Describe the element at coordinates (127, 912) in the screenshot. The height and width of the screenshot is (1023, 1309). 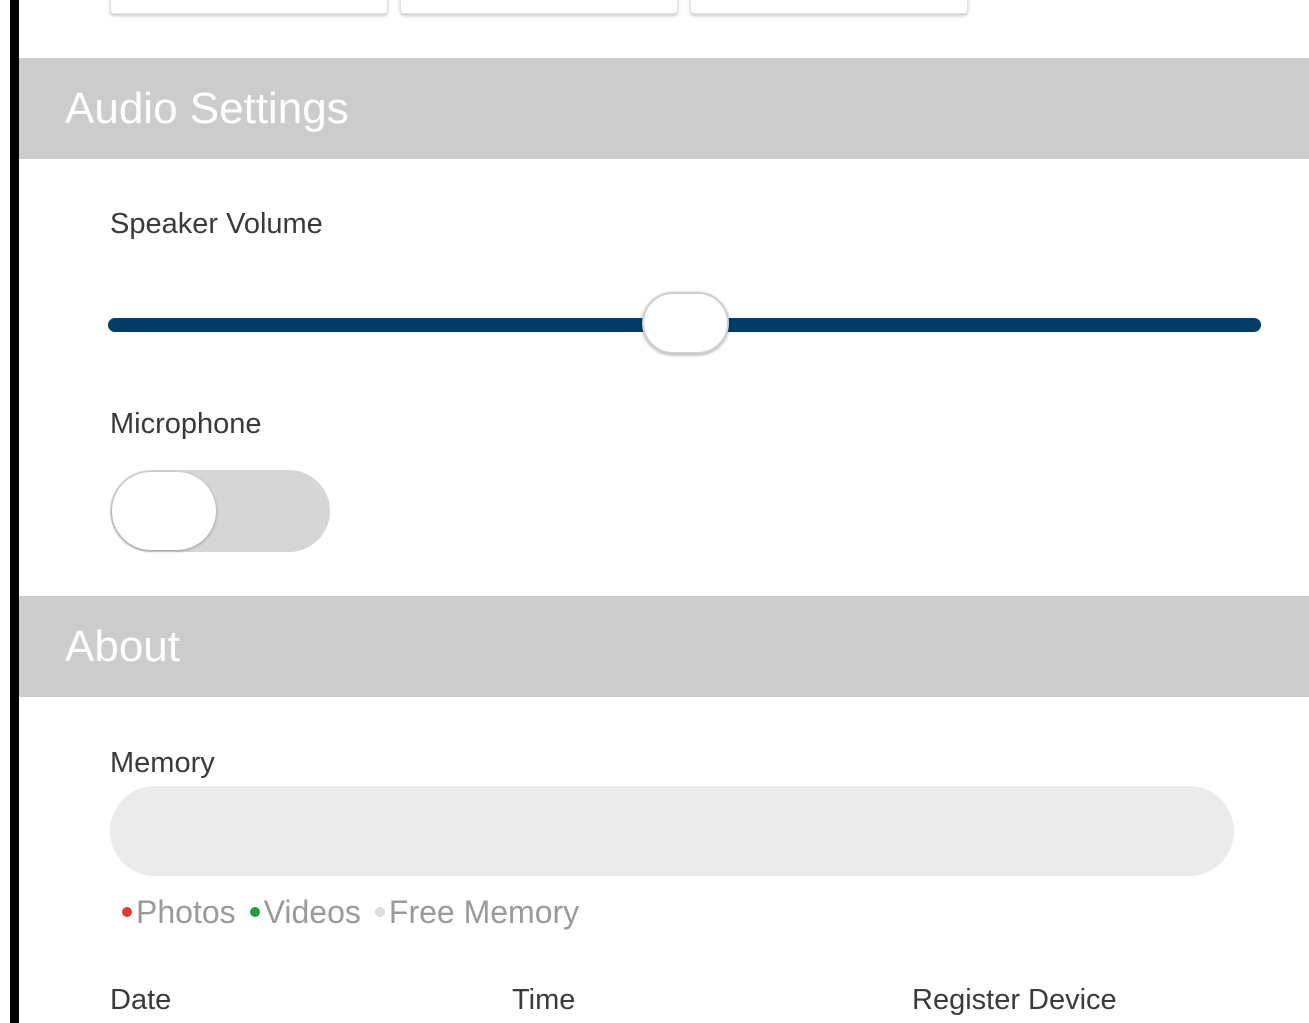
I see `photos-dot-icon` at that location.